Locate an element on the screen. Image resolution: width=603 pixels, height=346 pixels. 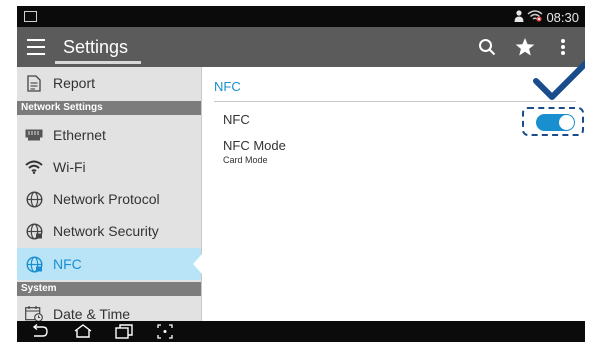
checkmark-icon is located at coordinates (559, 80).